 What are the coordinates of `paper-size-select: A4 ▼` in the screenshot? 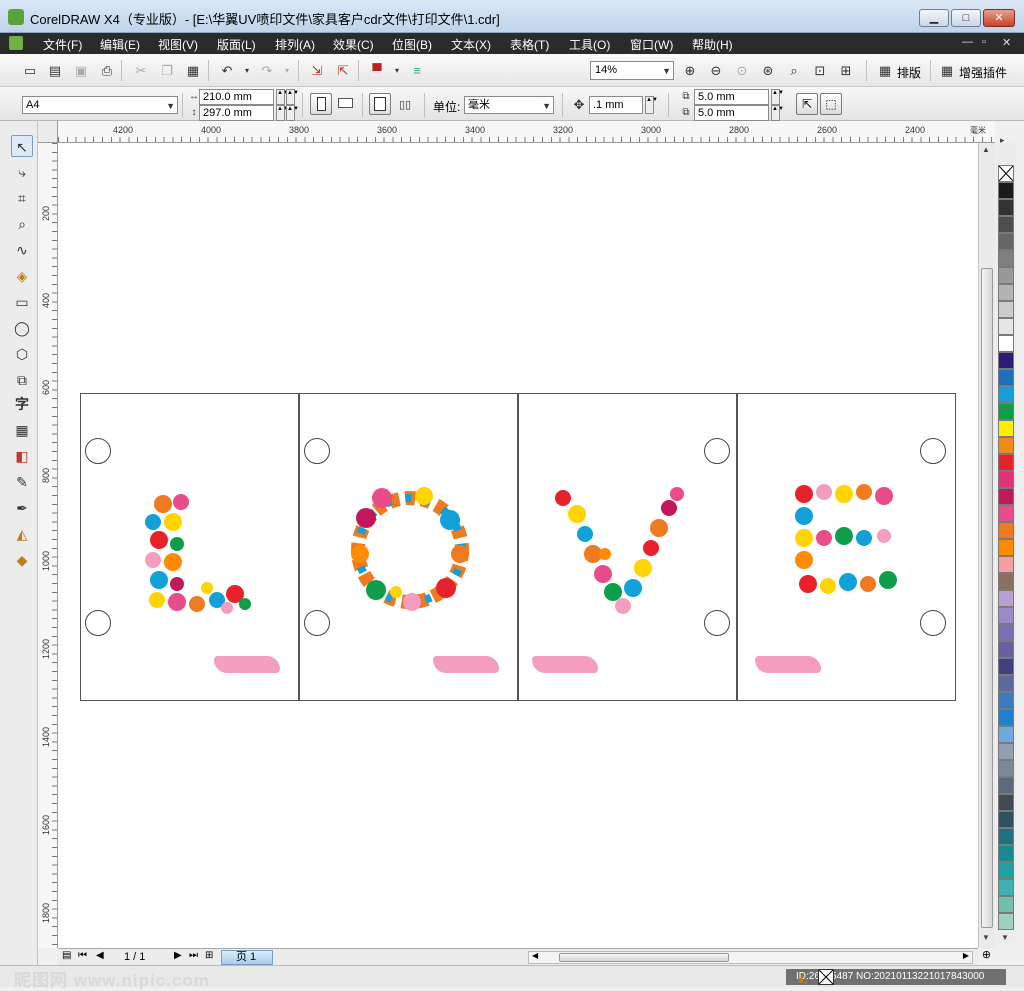 It's located at (100, 105).